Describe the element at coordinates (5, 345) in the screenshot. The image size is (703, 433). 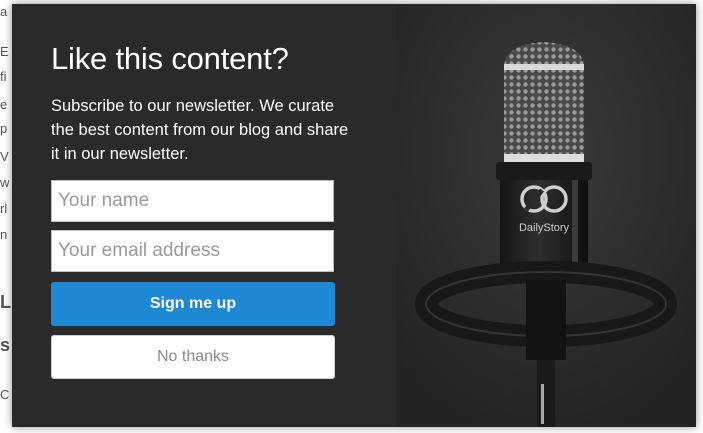
I see `background-text: s` at that location.